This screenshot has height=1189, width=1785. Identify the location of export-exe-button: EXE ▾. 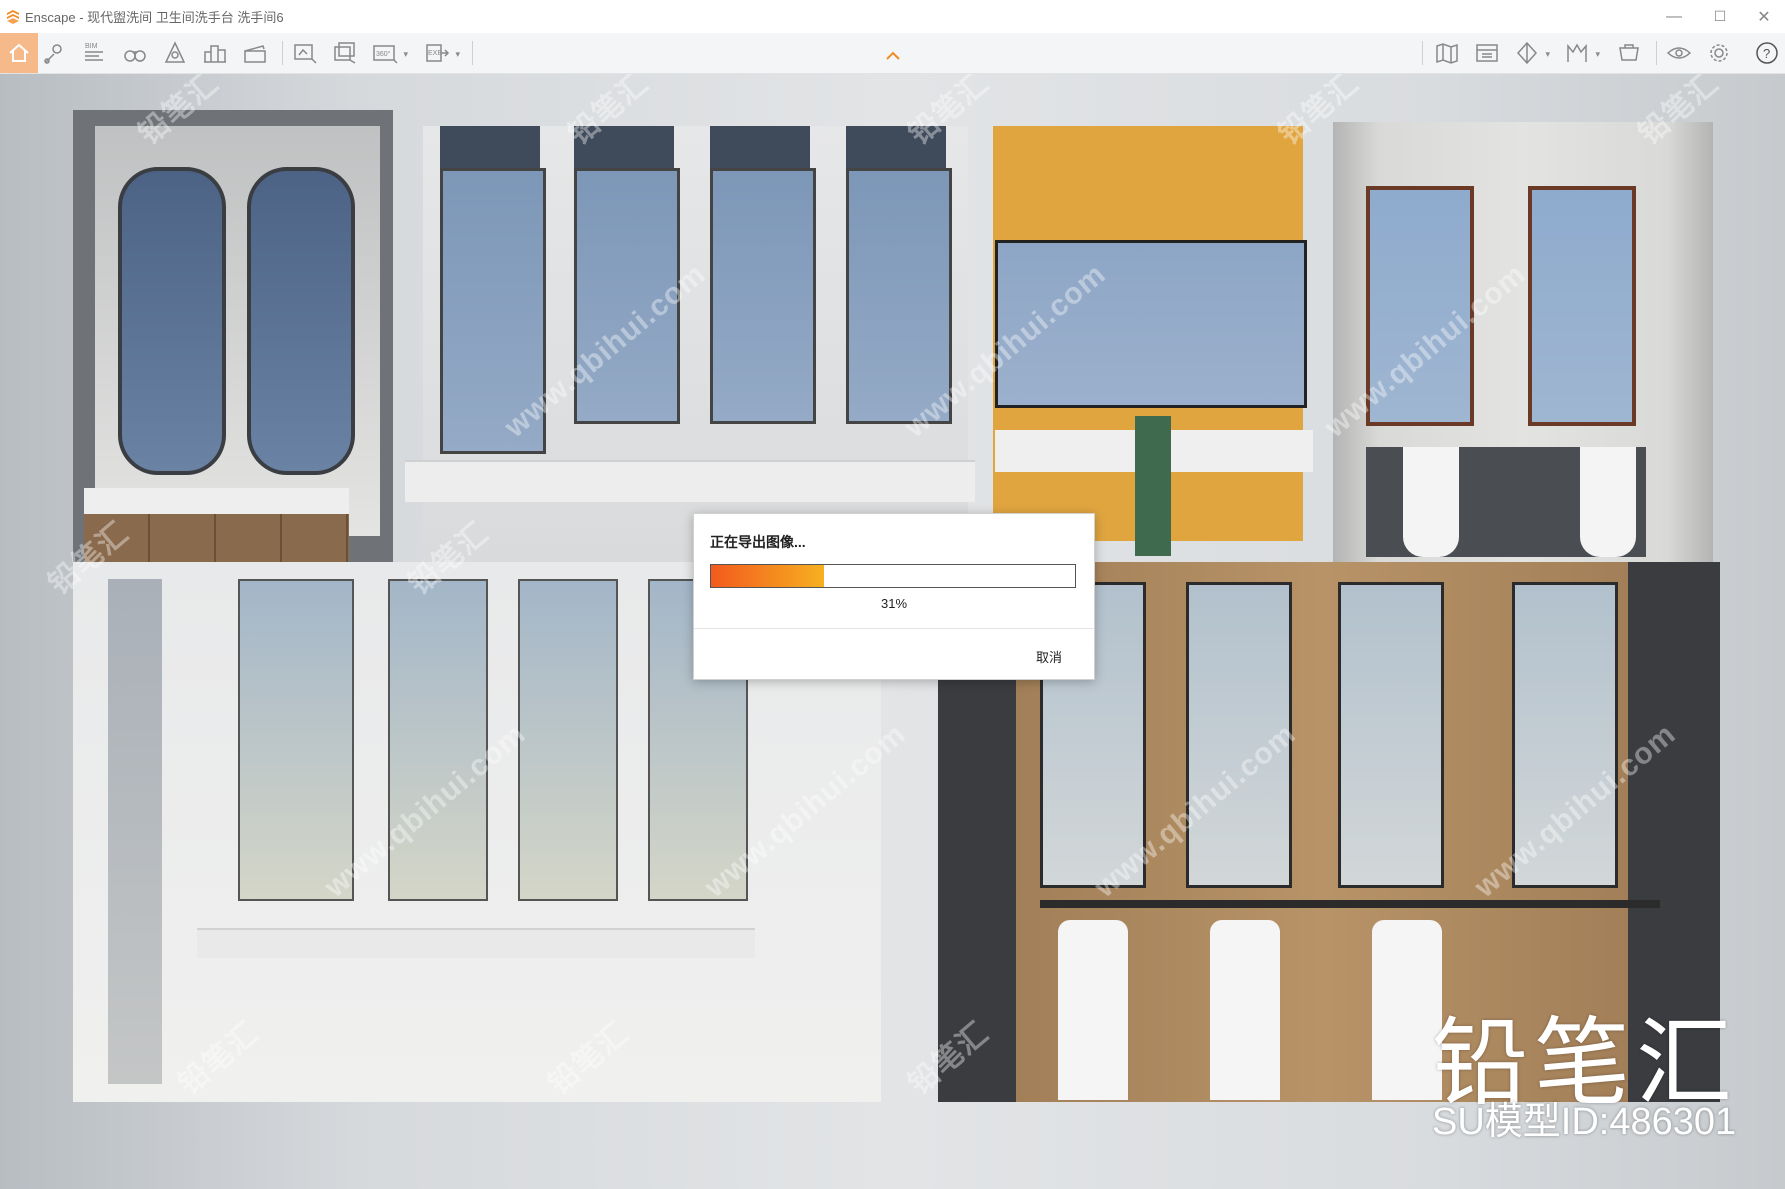
(441, 53).